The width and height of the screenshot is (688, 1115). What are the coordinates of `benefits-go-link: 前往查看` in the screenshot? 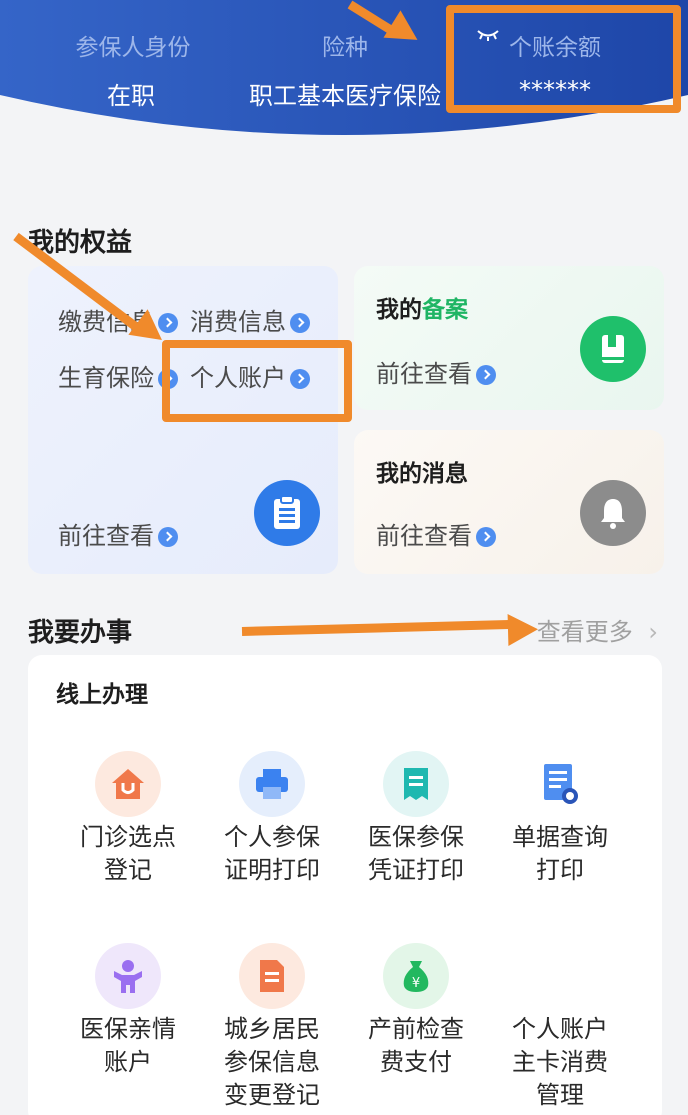 It's located at (118, 533).